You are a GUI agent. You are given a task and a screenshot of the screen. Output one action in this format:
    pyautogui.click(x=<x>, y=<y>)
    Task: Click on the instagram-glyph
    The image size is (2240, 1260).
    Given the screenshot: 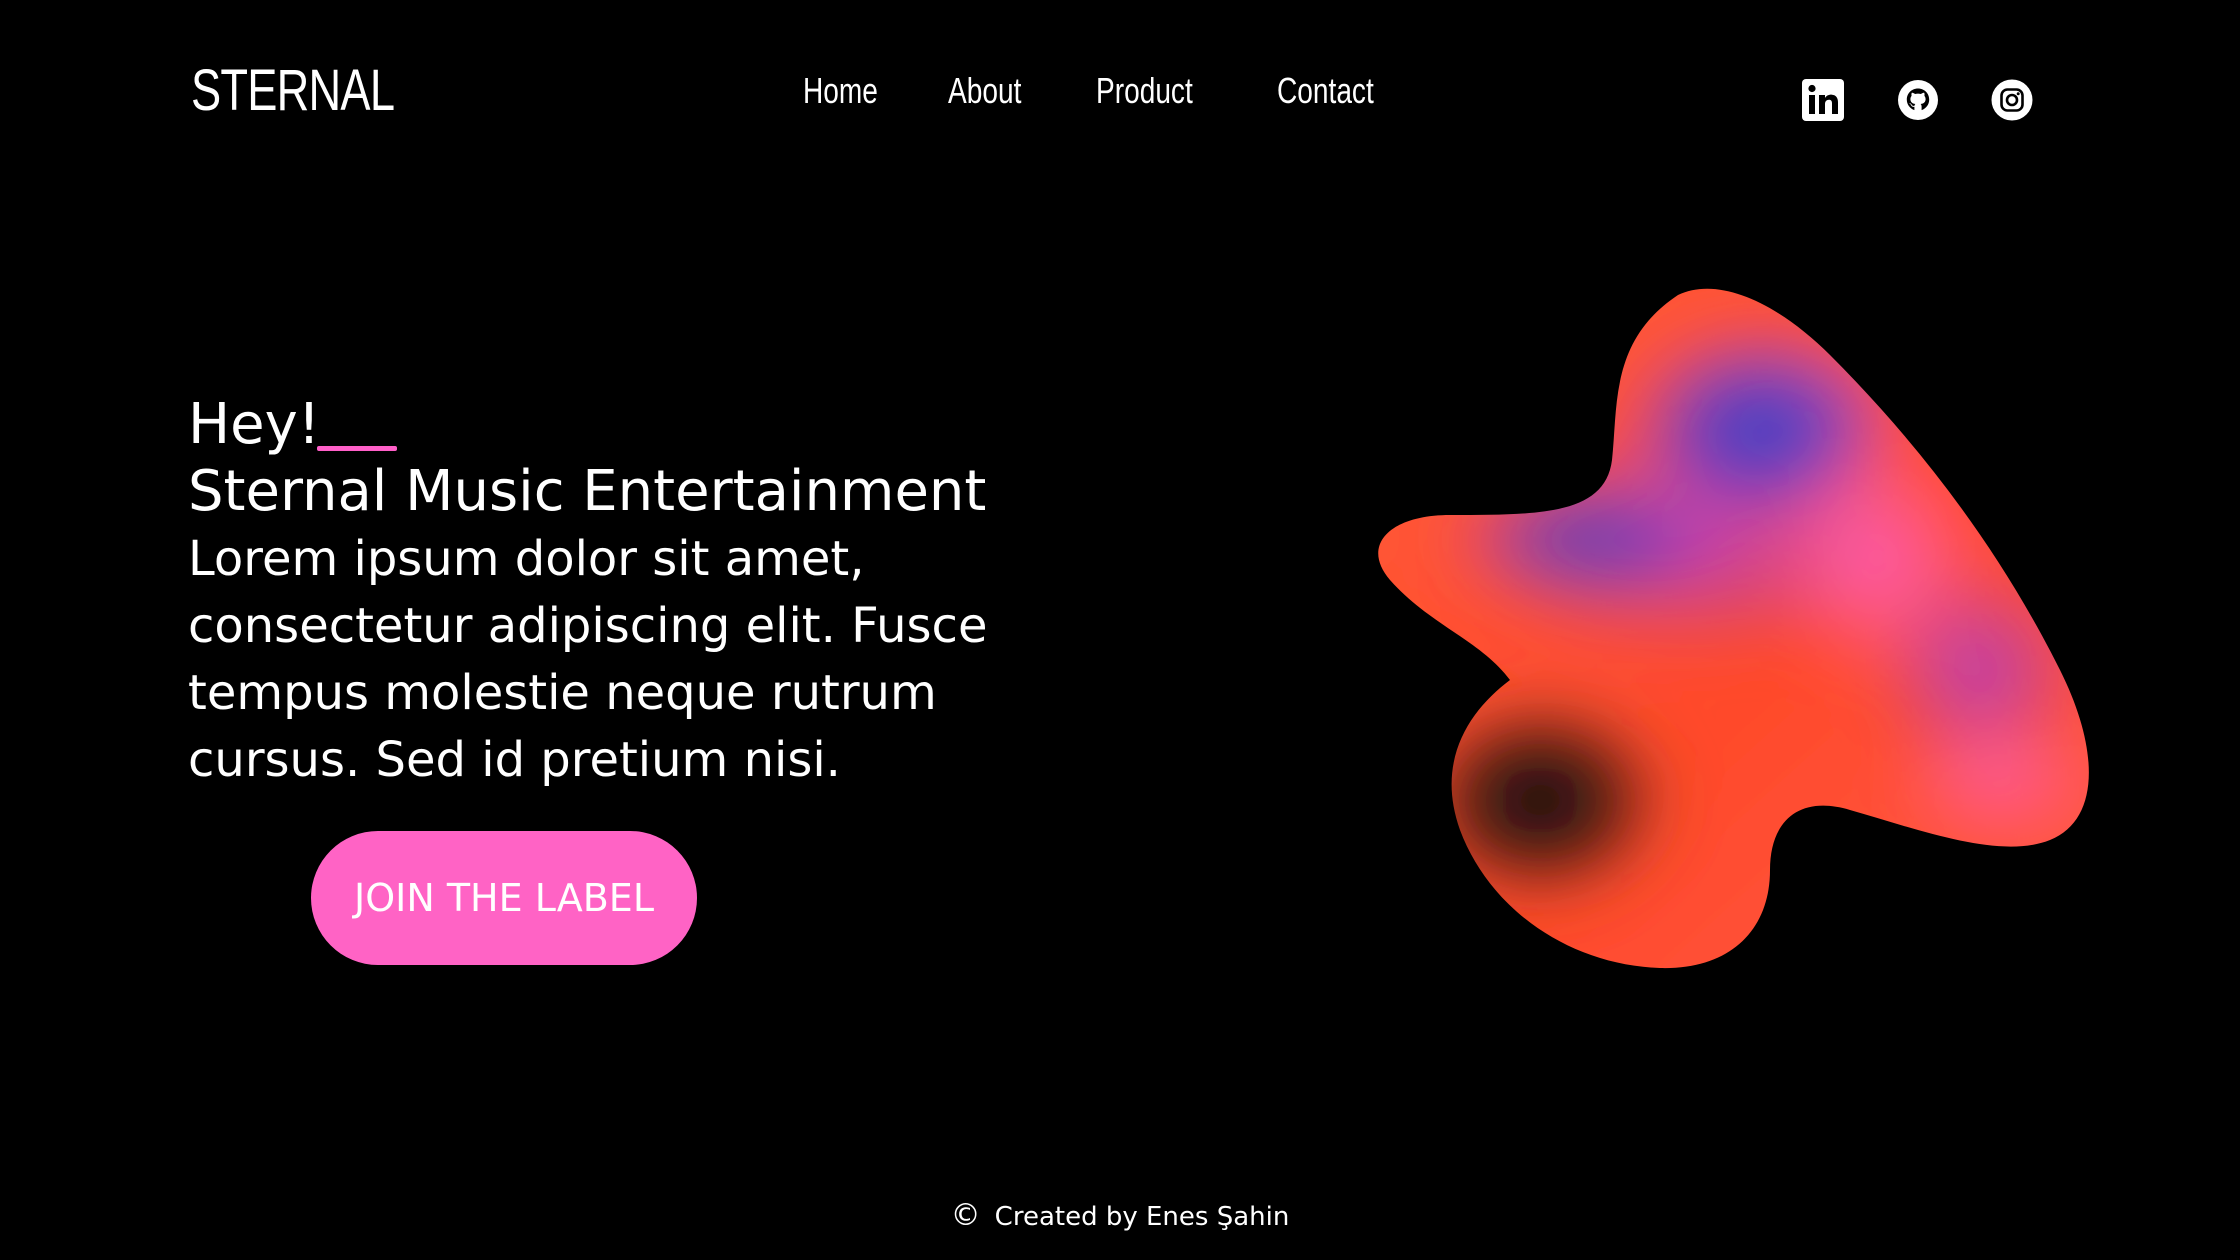 What is the action you would take?
    pyautogui.click(x=2012, y=100)
    